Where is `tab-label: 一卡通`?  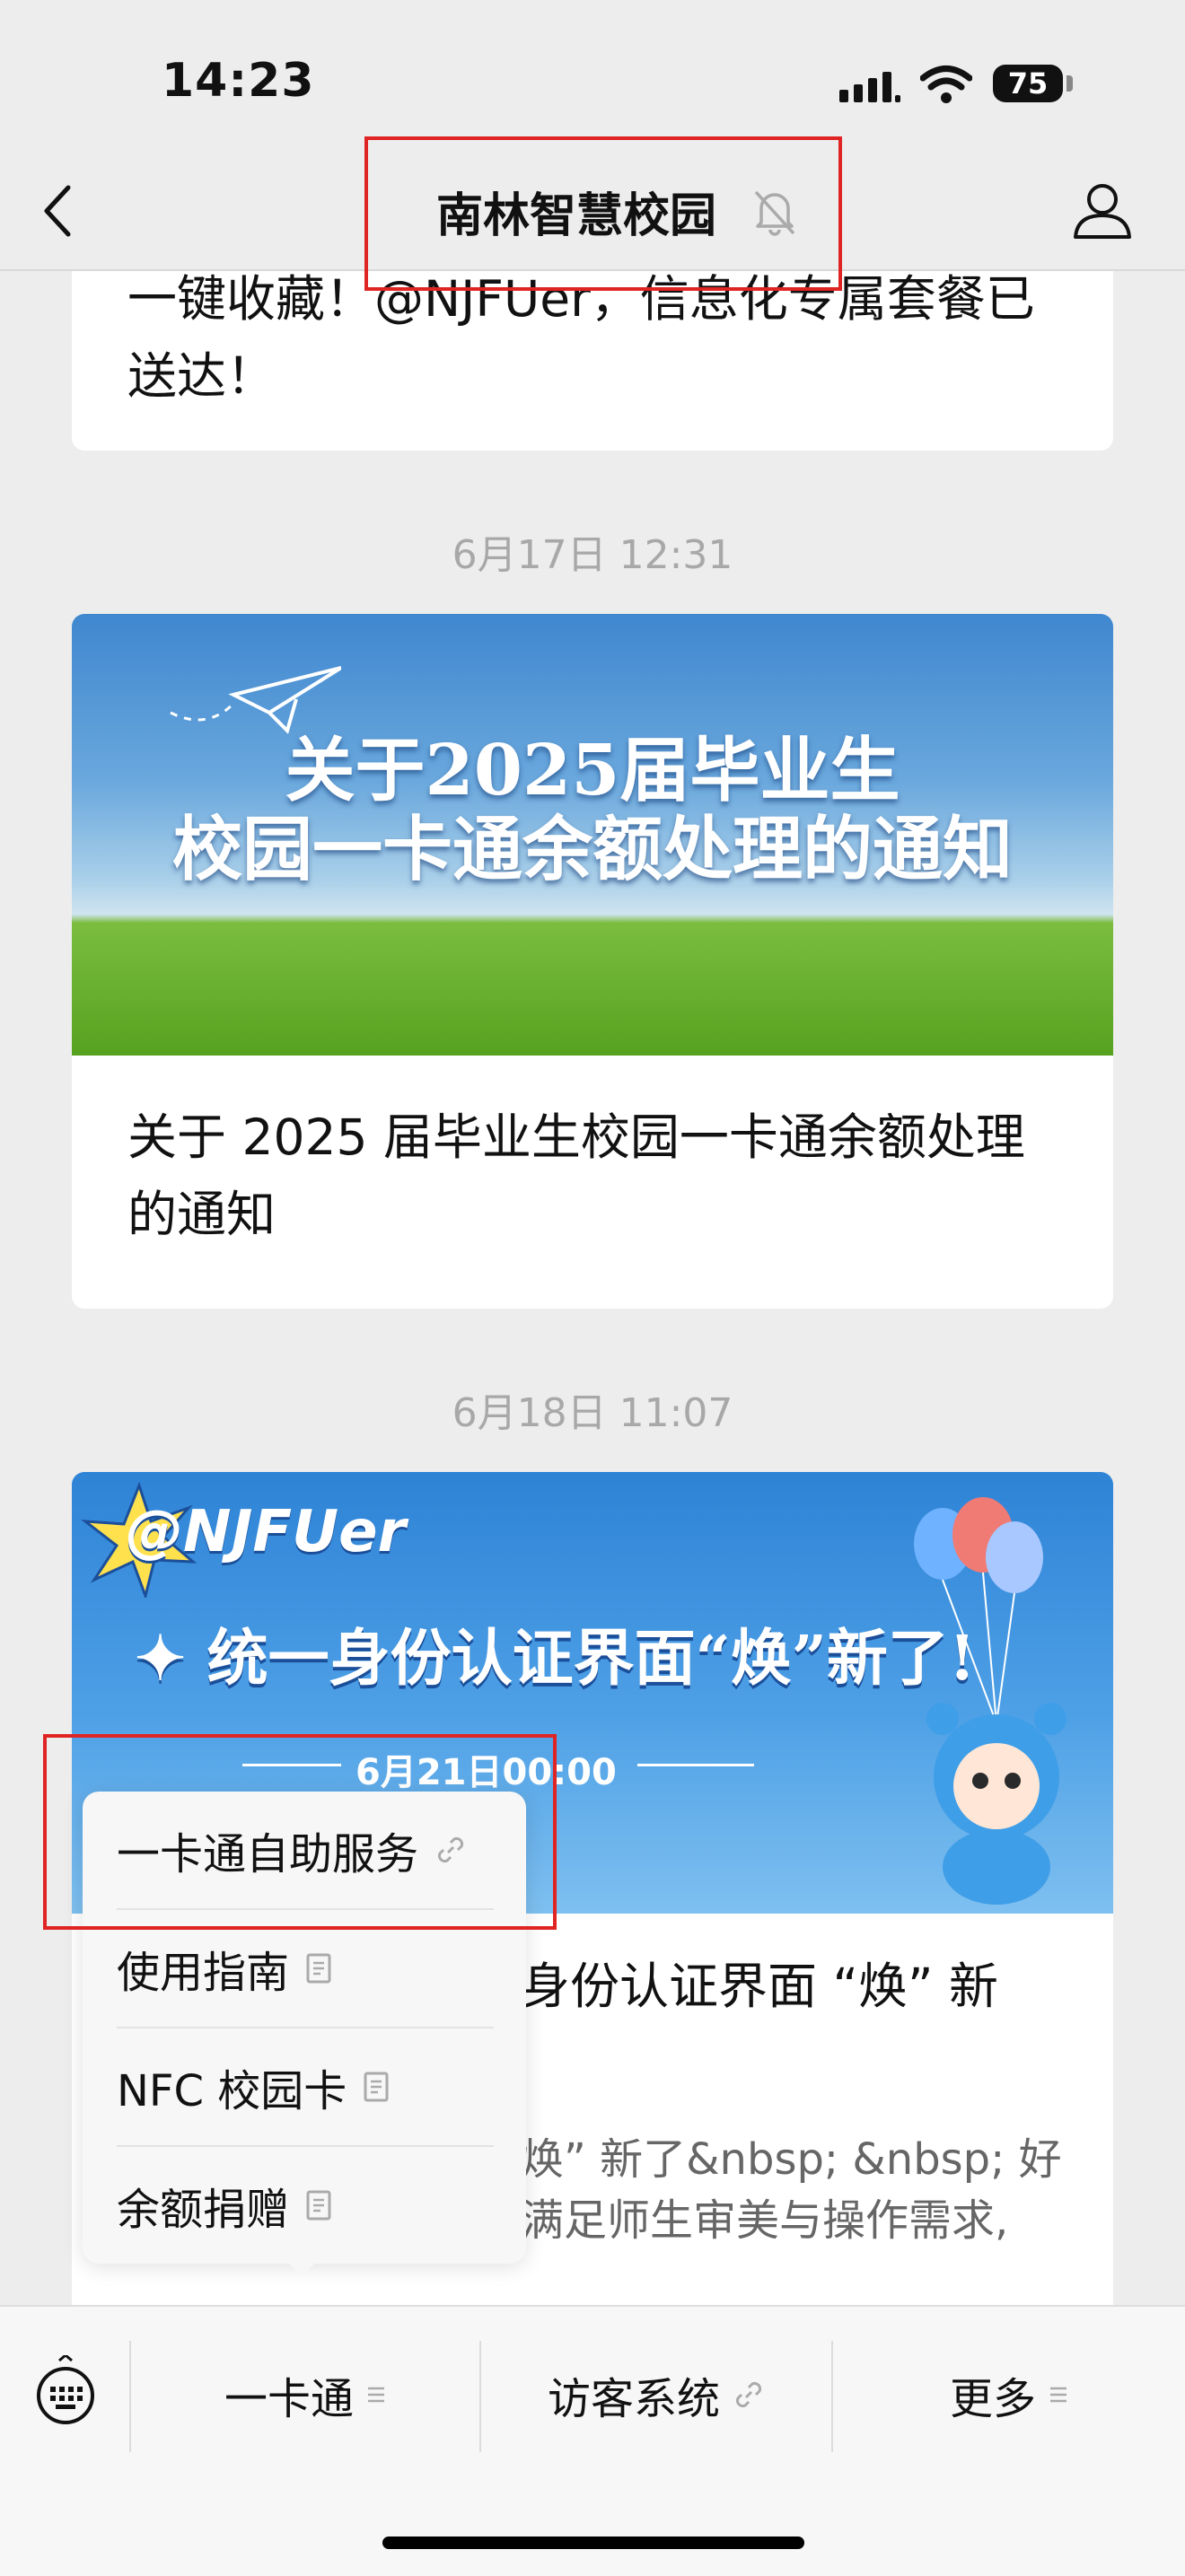
tab-label: 一卡通 is located at coordinates (289, 2399).